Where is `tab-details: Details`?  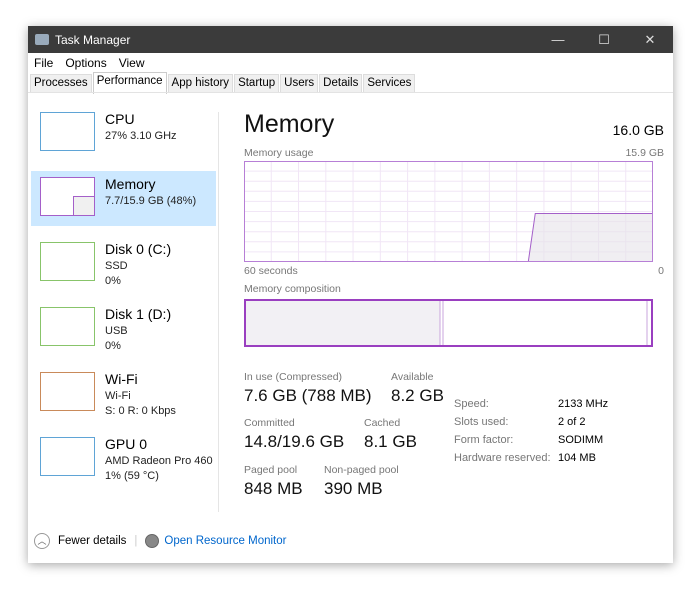
tab-details: Details is located at coordinates (341, 83).